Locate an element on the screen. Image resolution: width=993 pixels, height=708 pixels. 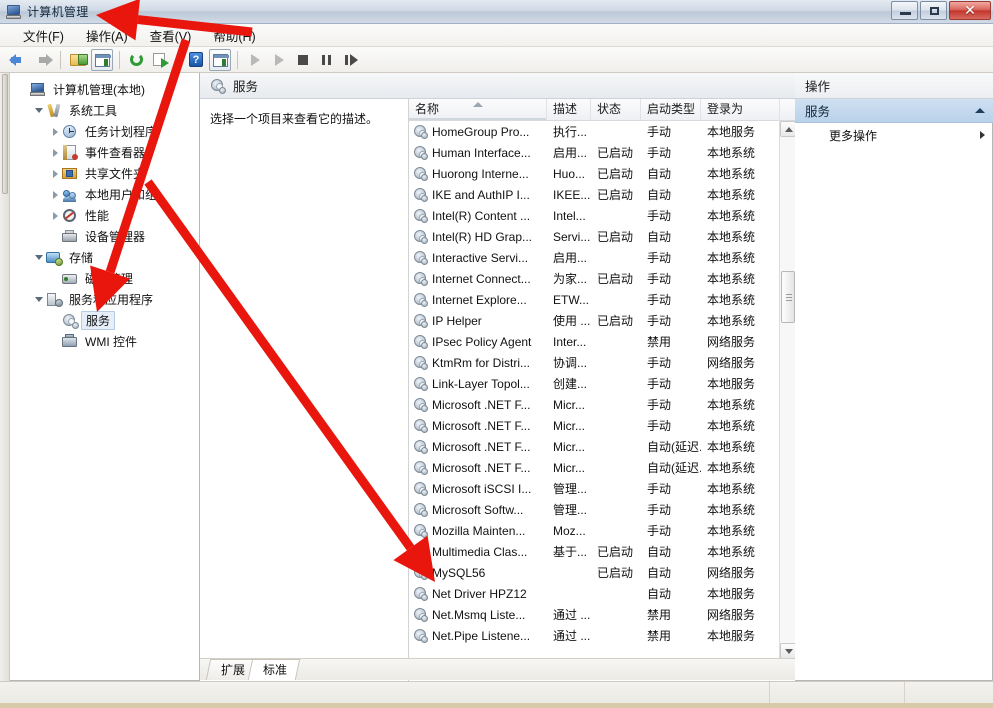
tree-item-event-viewer: 事件查看器 is located at coordinates (104, 152).